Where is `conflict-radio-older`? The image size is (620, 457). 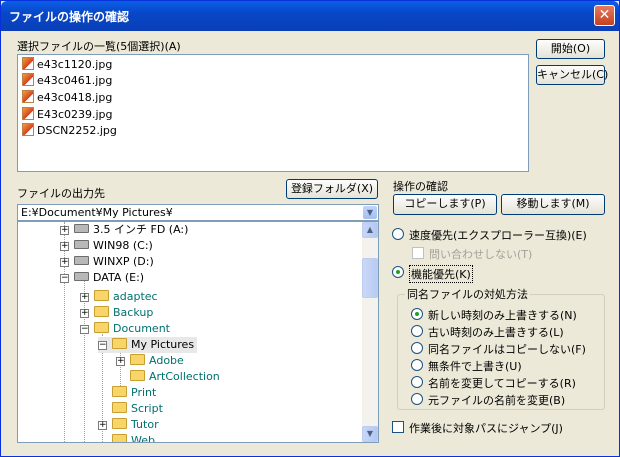 conflict-radio-older is located at coordinates (417, 331).